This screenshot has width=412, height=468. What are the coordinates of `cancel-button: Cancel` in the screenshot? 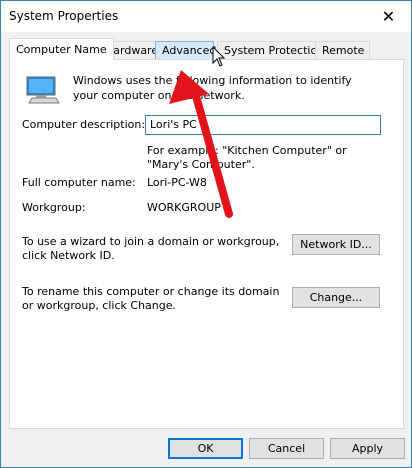 It's located at (286, 448).